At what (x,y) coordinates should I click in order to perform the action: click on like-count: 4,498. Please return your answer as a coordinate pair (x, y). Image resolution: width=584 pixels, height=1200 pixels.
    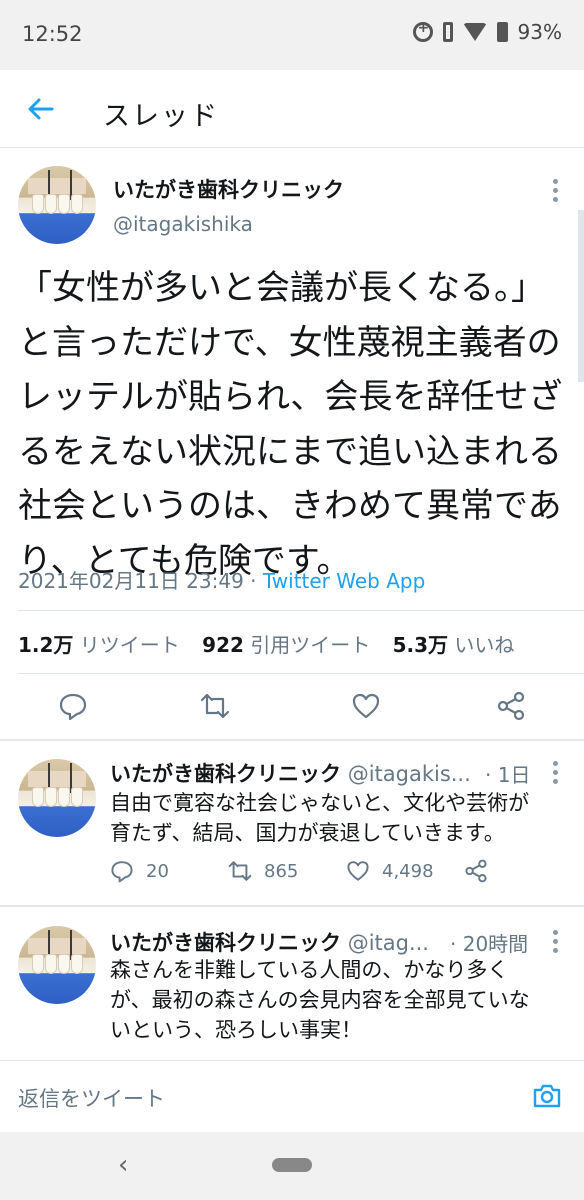
    Looking at the image, I should click on (408, 871).